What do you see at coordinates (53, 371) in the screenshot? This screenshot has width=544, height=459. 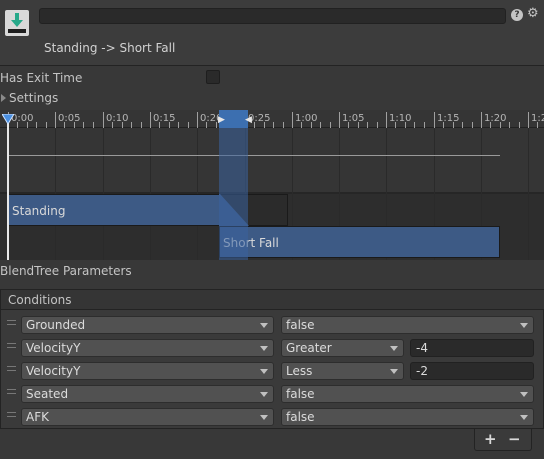 I see `parameter-value: VelocityY` at bounding box center [53, 371].